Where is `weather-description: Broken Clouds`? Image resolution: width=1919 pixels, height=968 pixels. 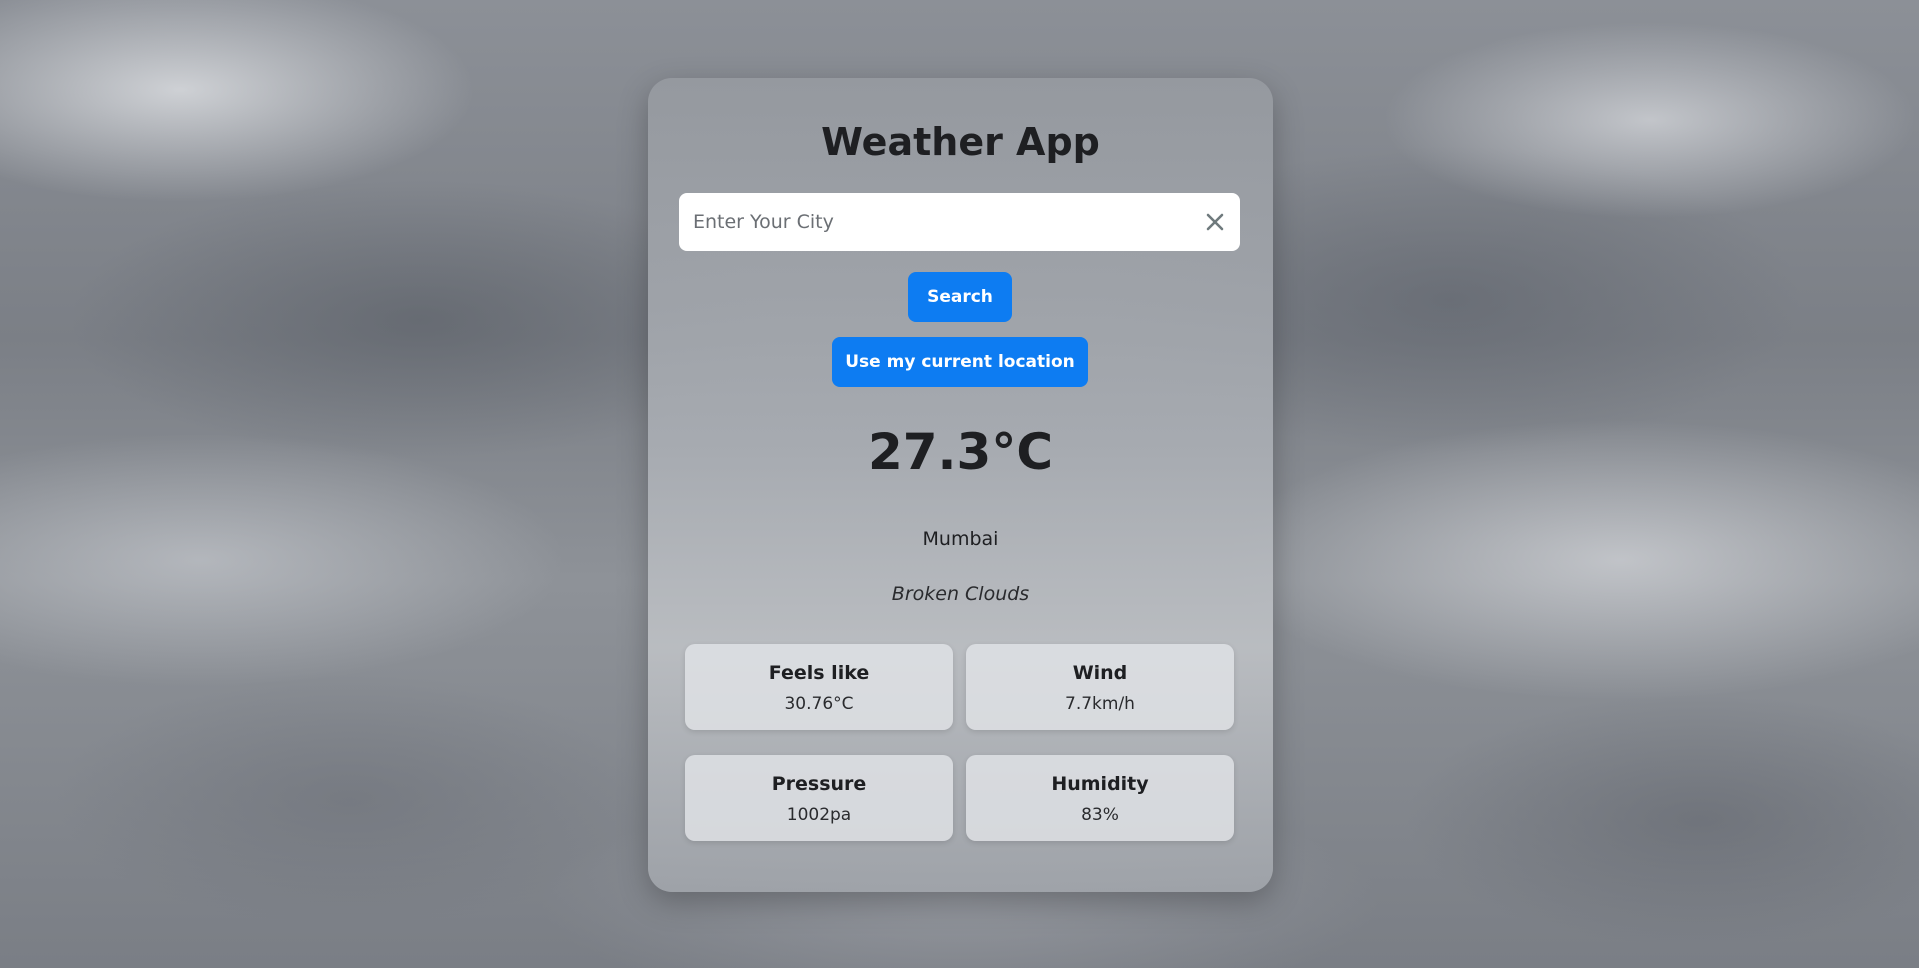 weather-description: Broken Clouds is located at coordinates (960, 594).